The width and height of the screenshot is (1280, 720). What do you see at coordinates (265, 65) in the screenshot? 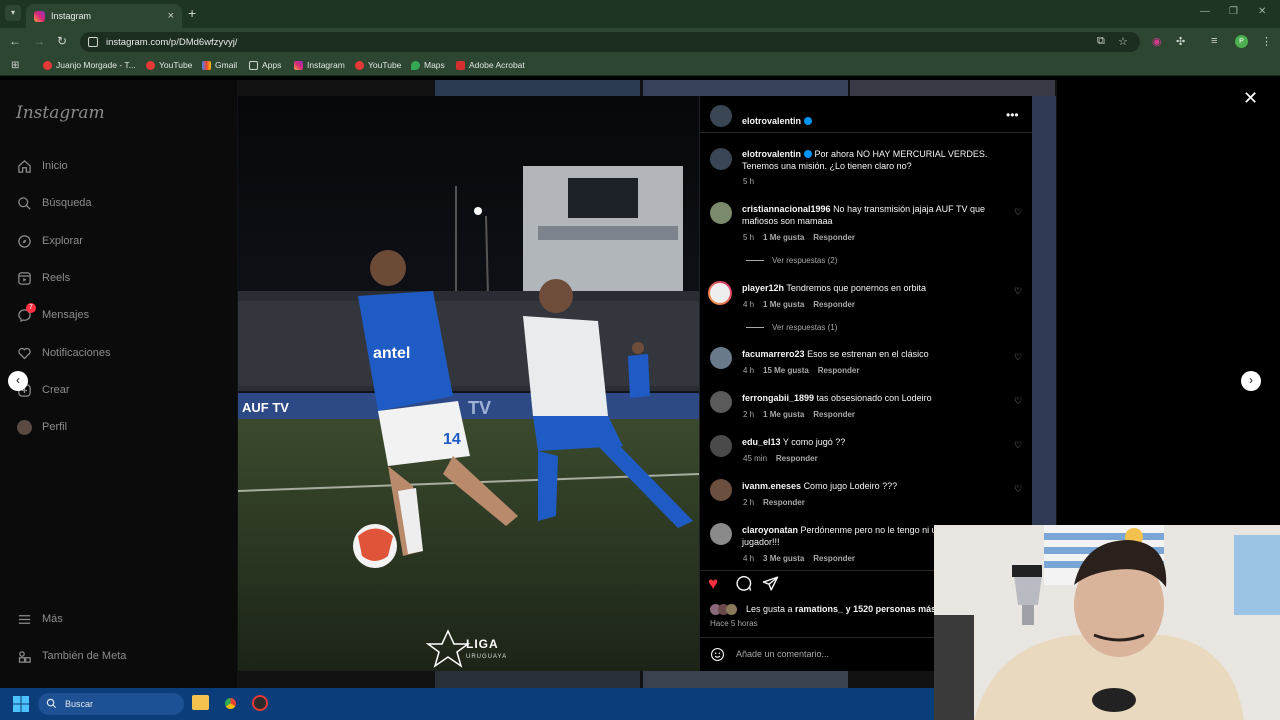
I see `bookmark-item: Apps` at bounding box center [265, 65].